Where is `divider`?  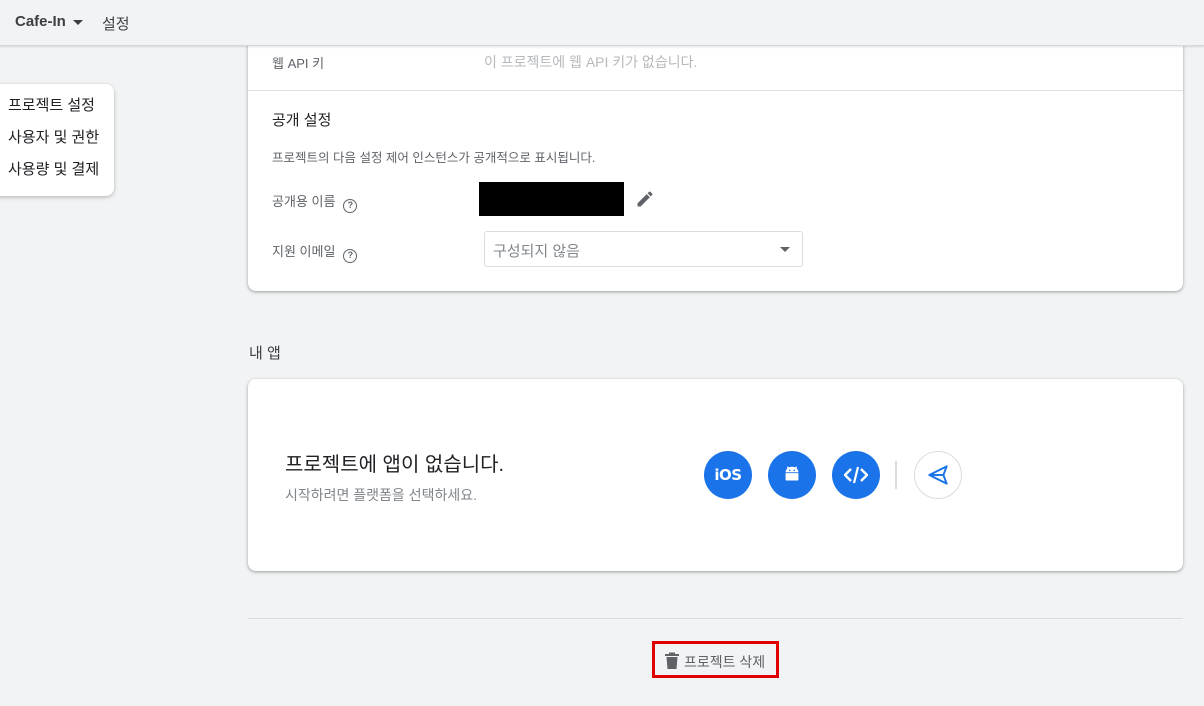
divider is located at coordinates (715, 618).